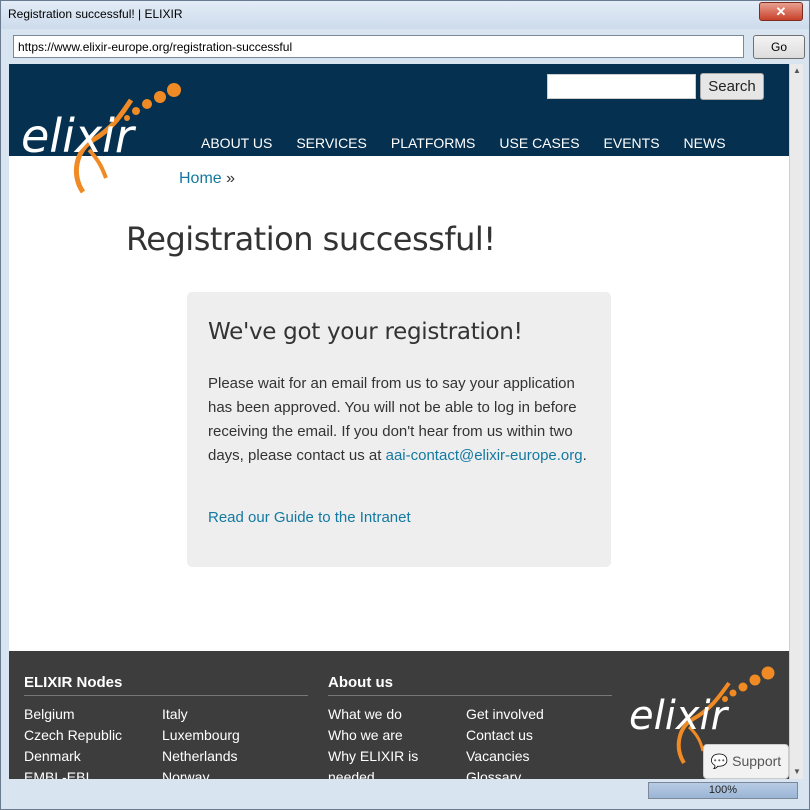  I want to click on address-bar: Go, so click(407, 47).